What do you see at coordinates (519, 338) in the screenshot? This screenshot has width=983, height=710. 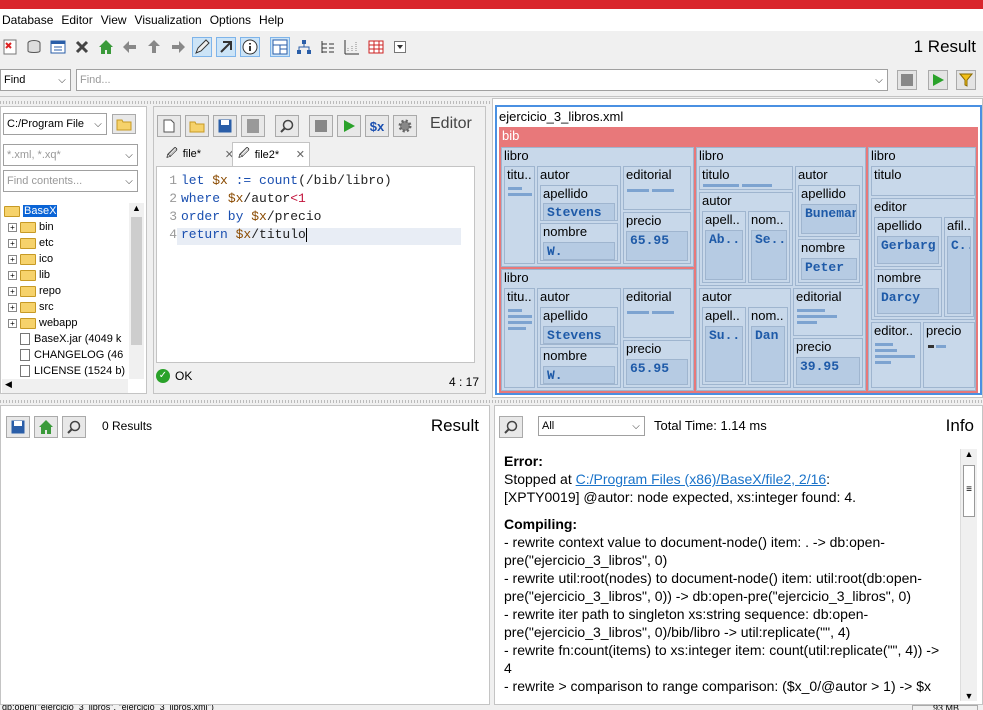 I see `map-titulo: titu..` at bounding box center [519, 338].